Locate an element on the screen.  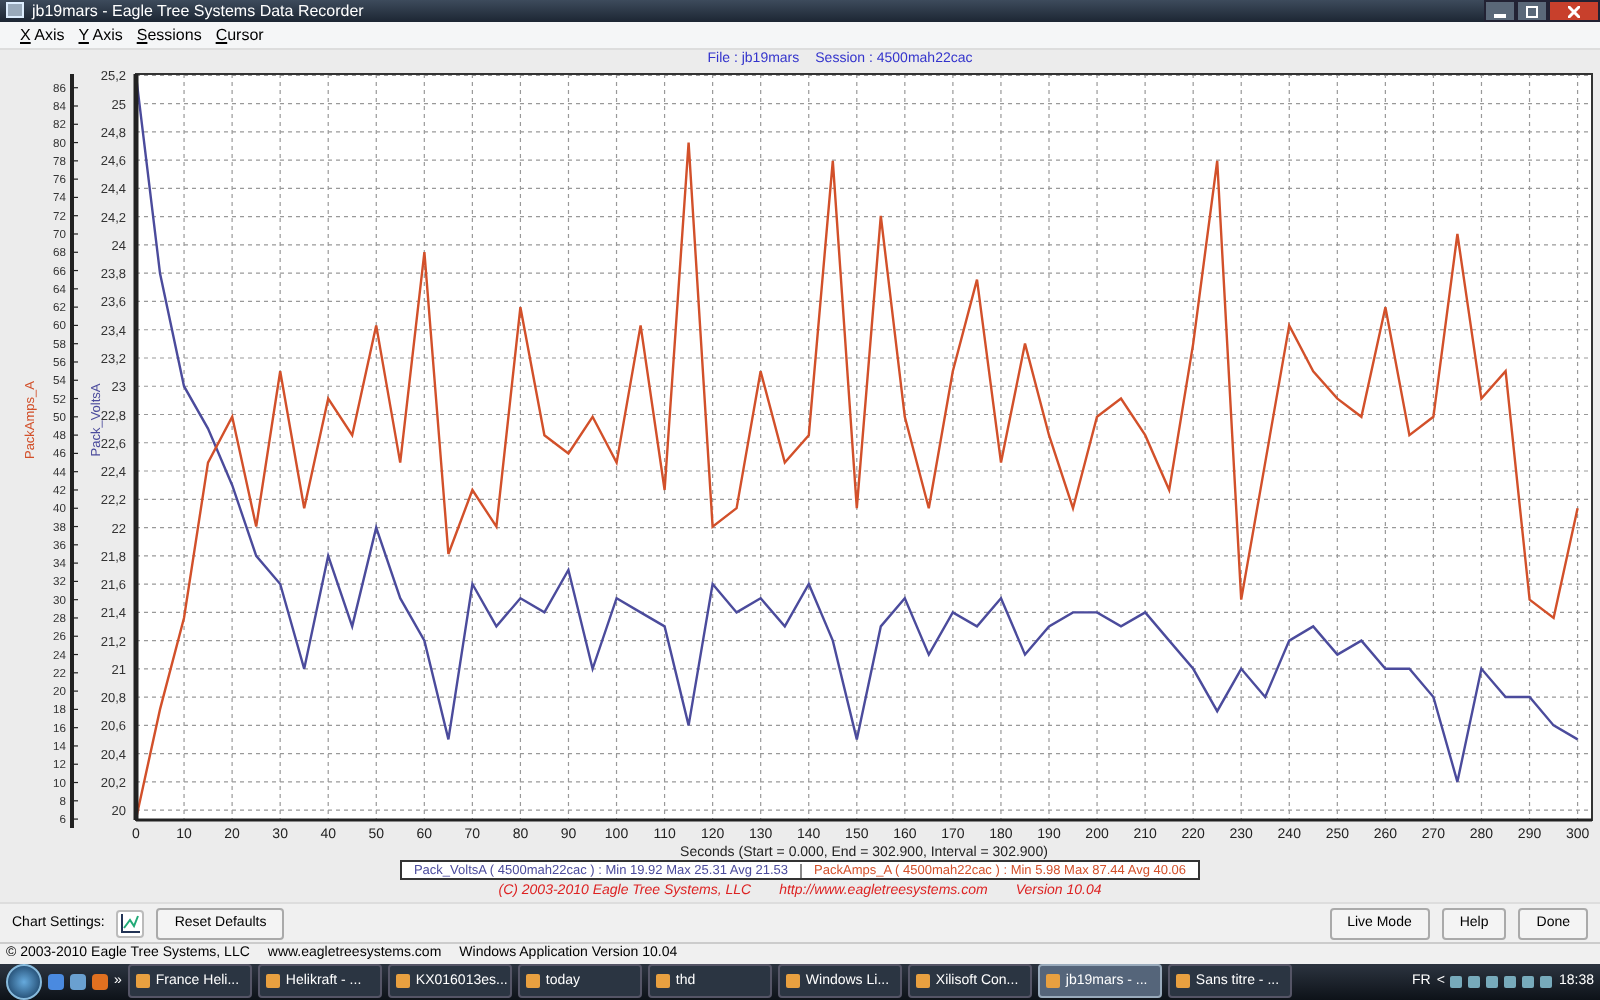
menu-item: X Axis is located at coordinates (42, 34).